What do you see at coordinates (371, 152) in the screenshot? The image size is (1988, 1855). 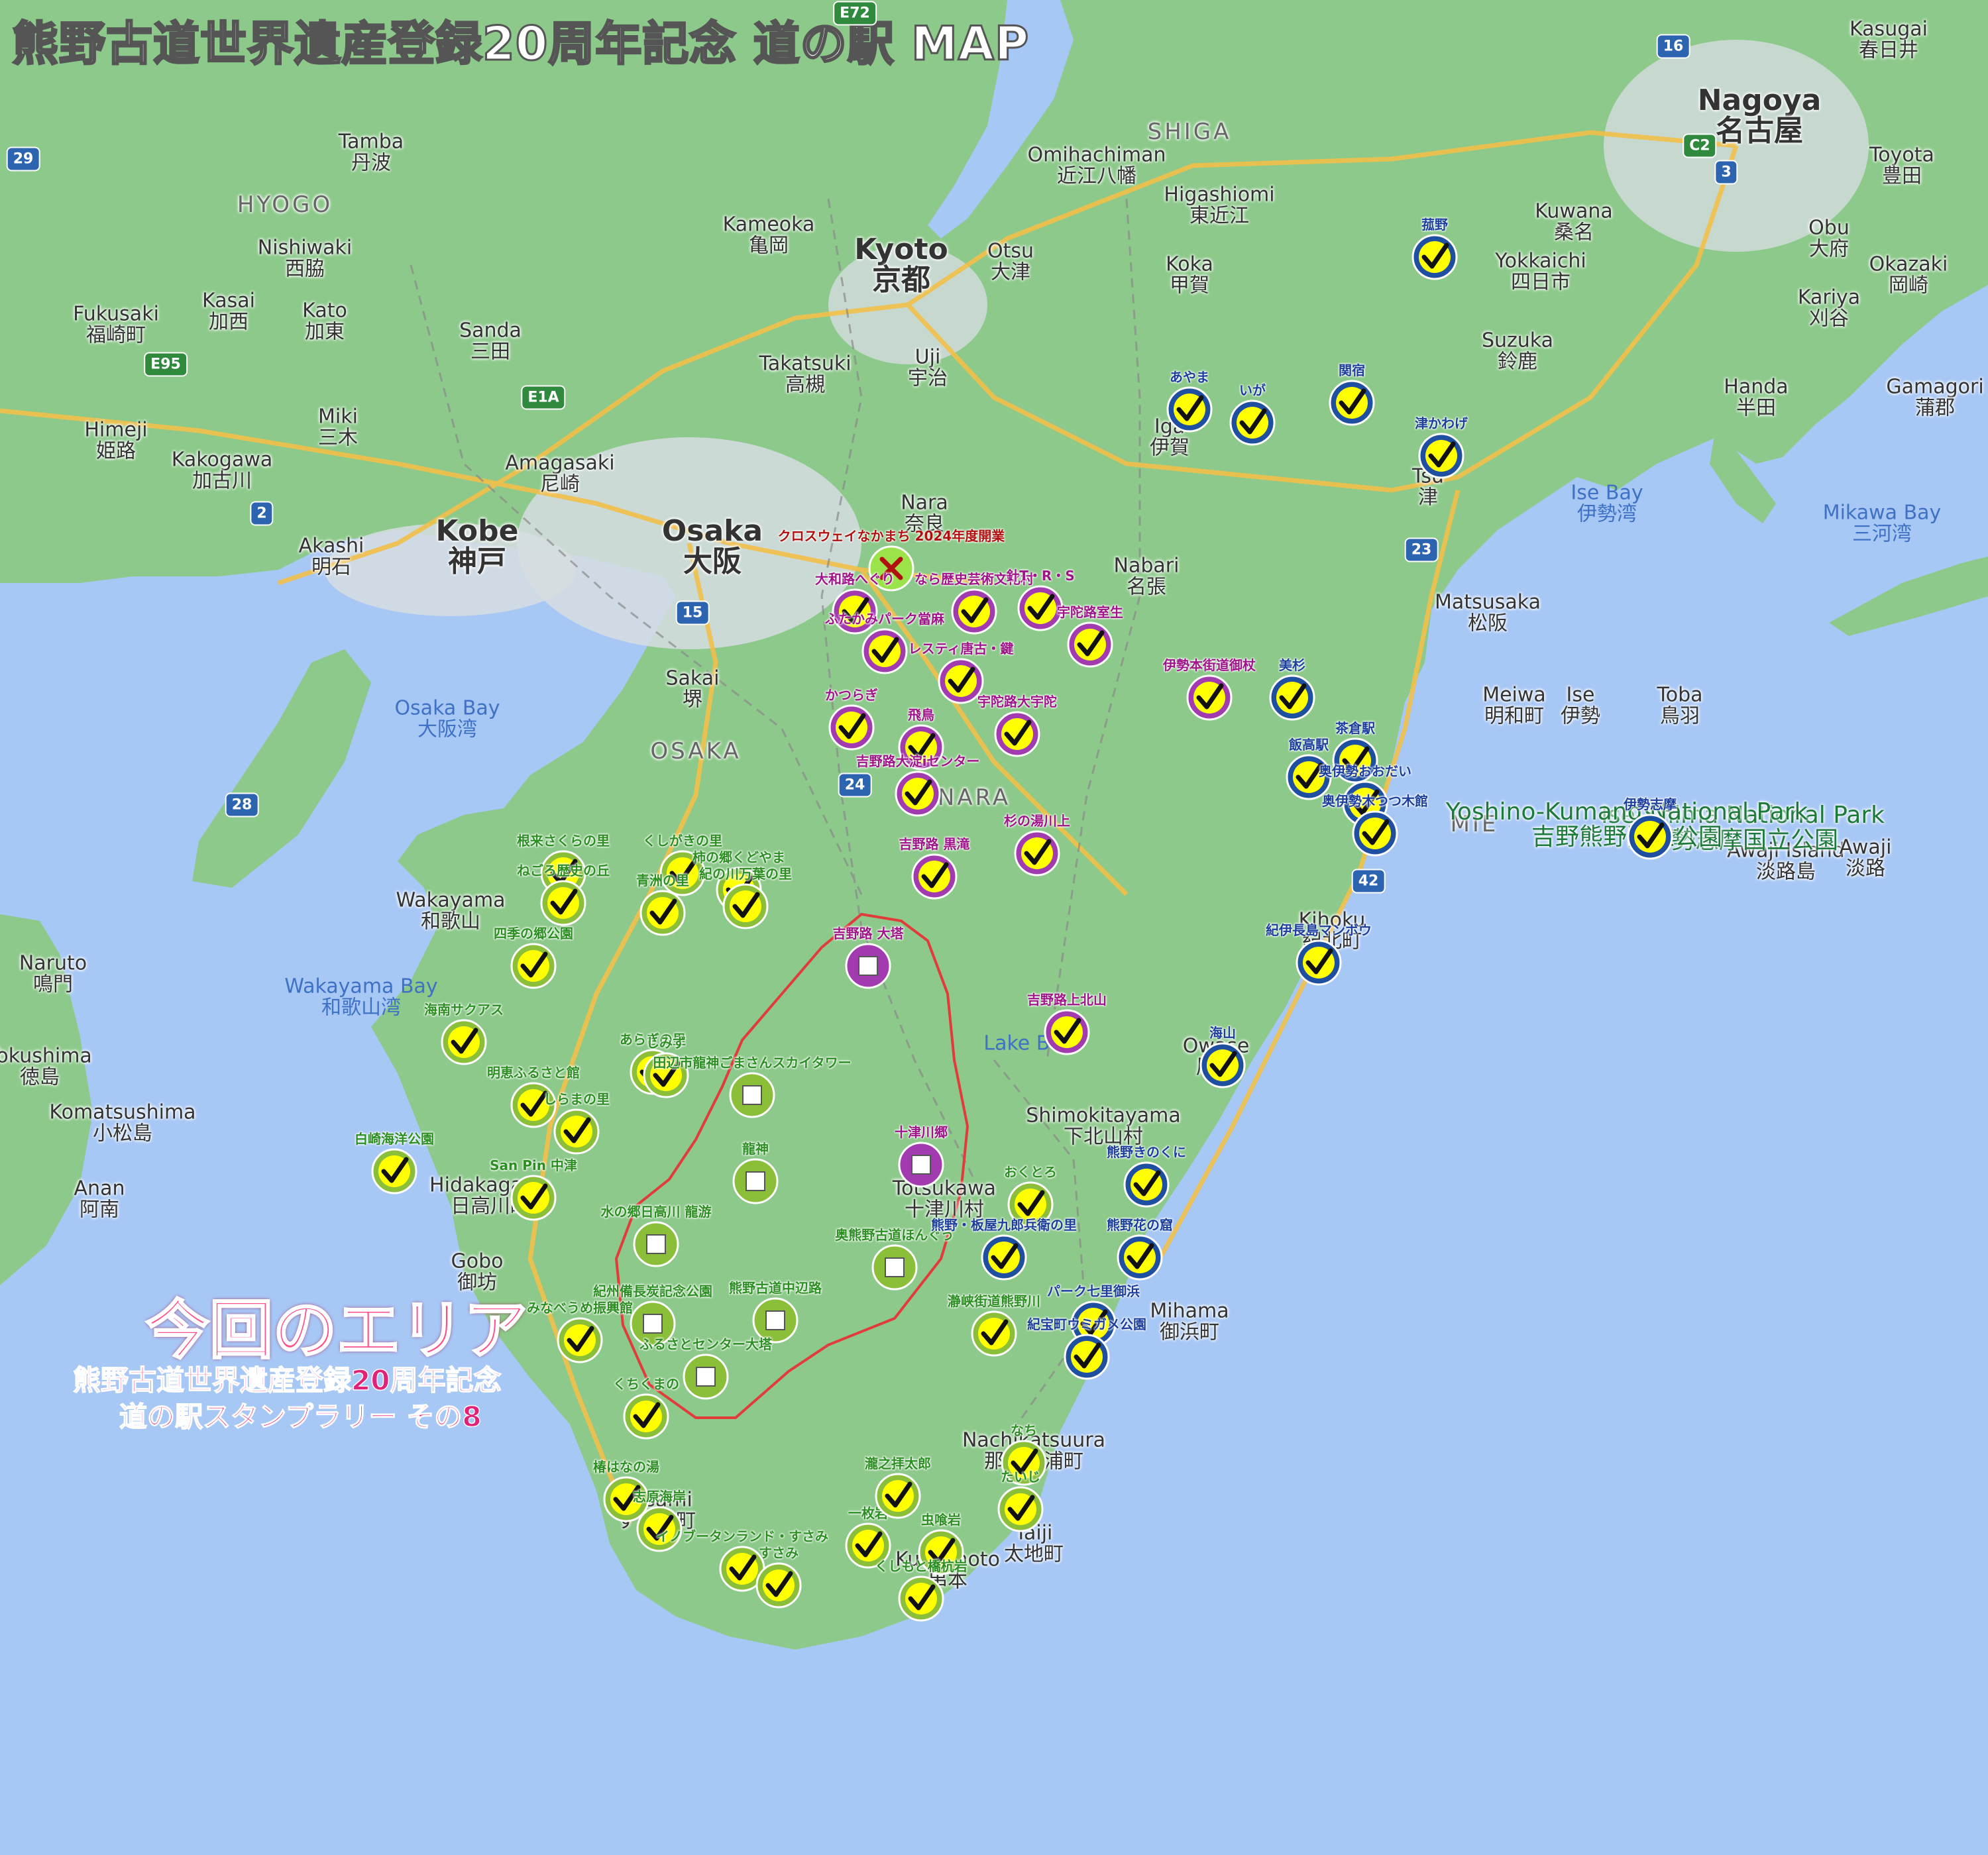 I see `place-label: Tamba 丹波` at bounding box center [371, 152].